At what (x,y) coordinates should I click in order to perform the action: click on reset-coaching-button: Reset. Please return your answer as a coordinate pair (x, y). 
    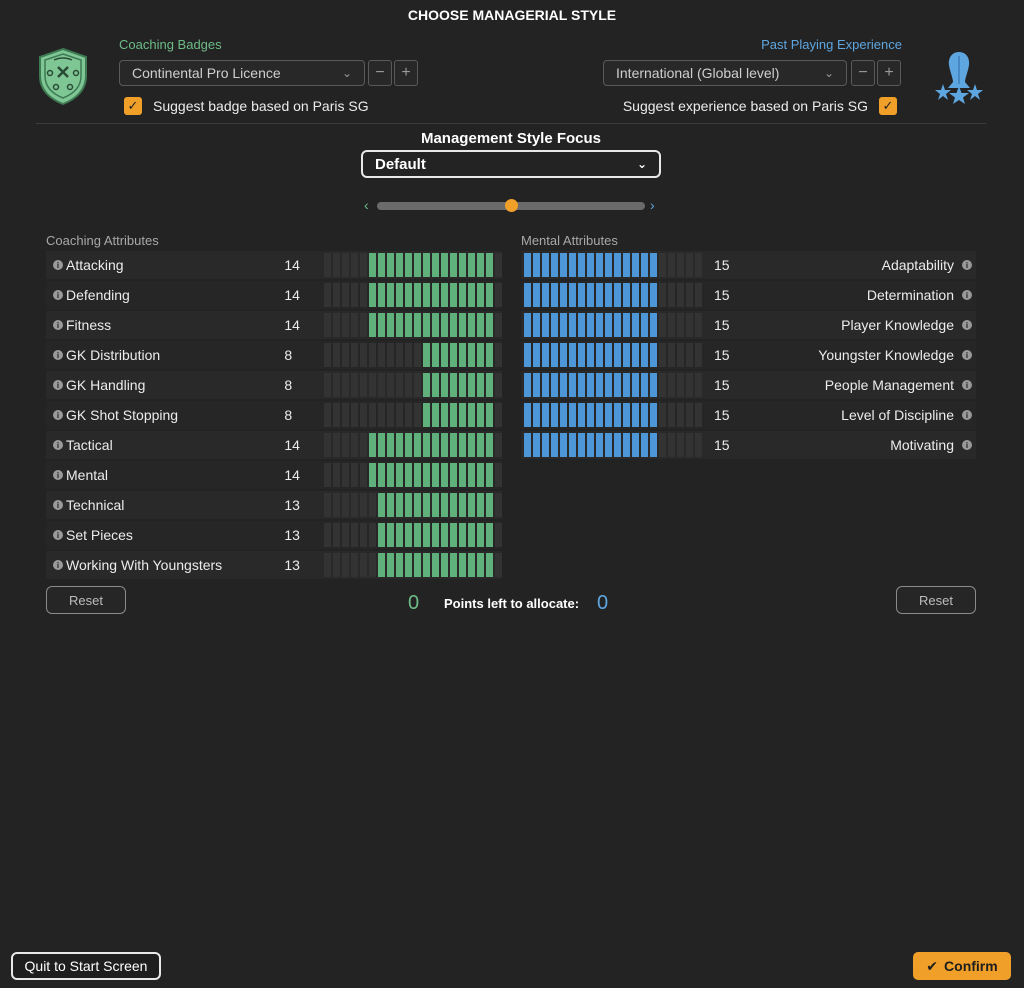
    Looking at the image, I should click on (86, 600).